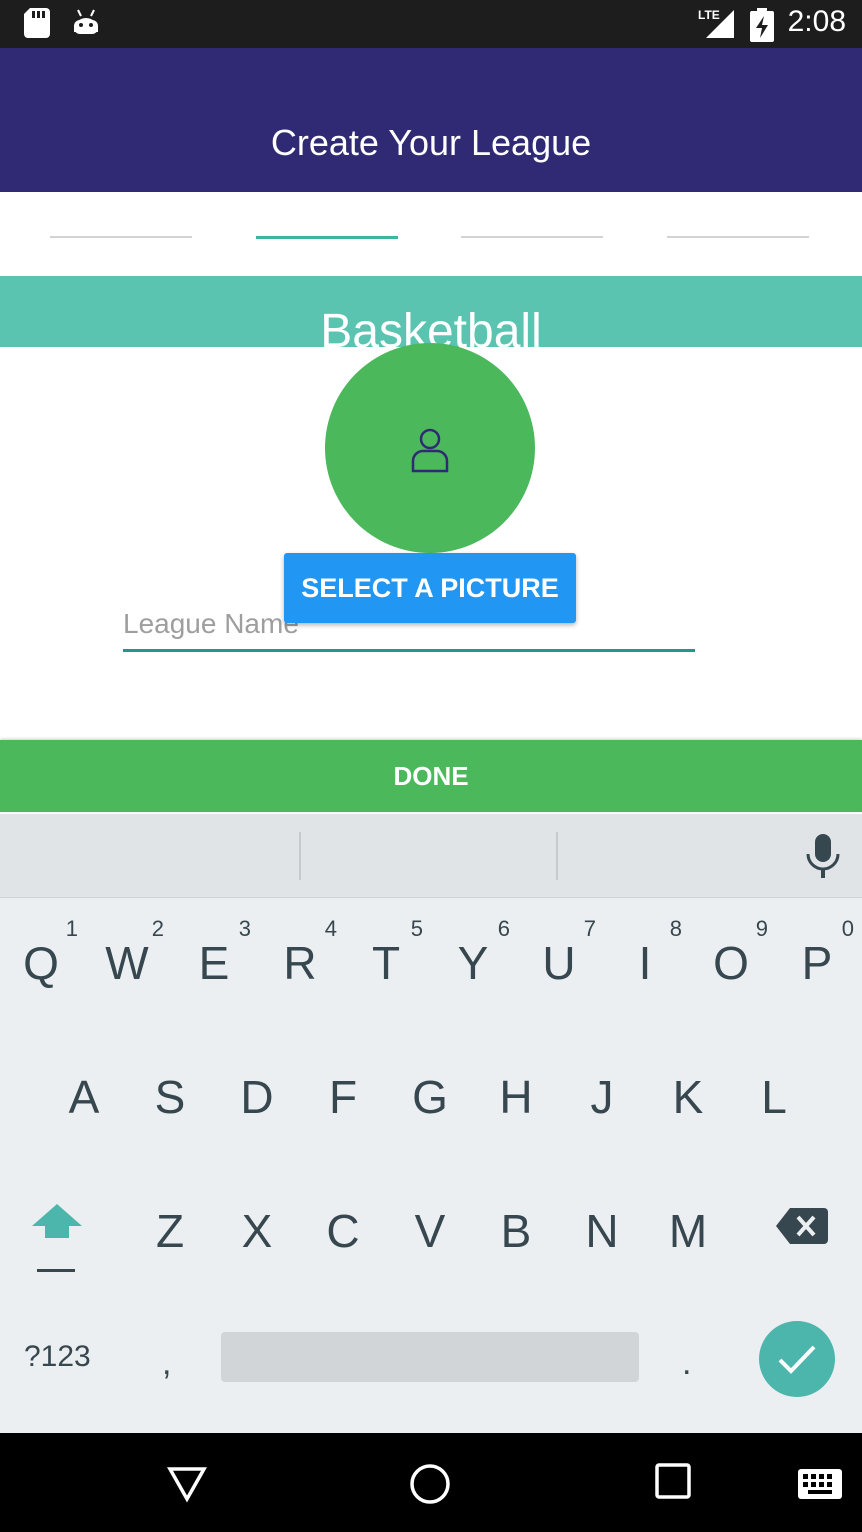  What do you see at coordinates (688, 1231) in the screenshot?
I see `key-m: M` at bounding box center [688, 1231].